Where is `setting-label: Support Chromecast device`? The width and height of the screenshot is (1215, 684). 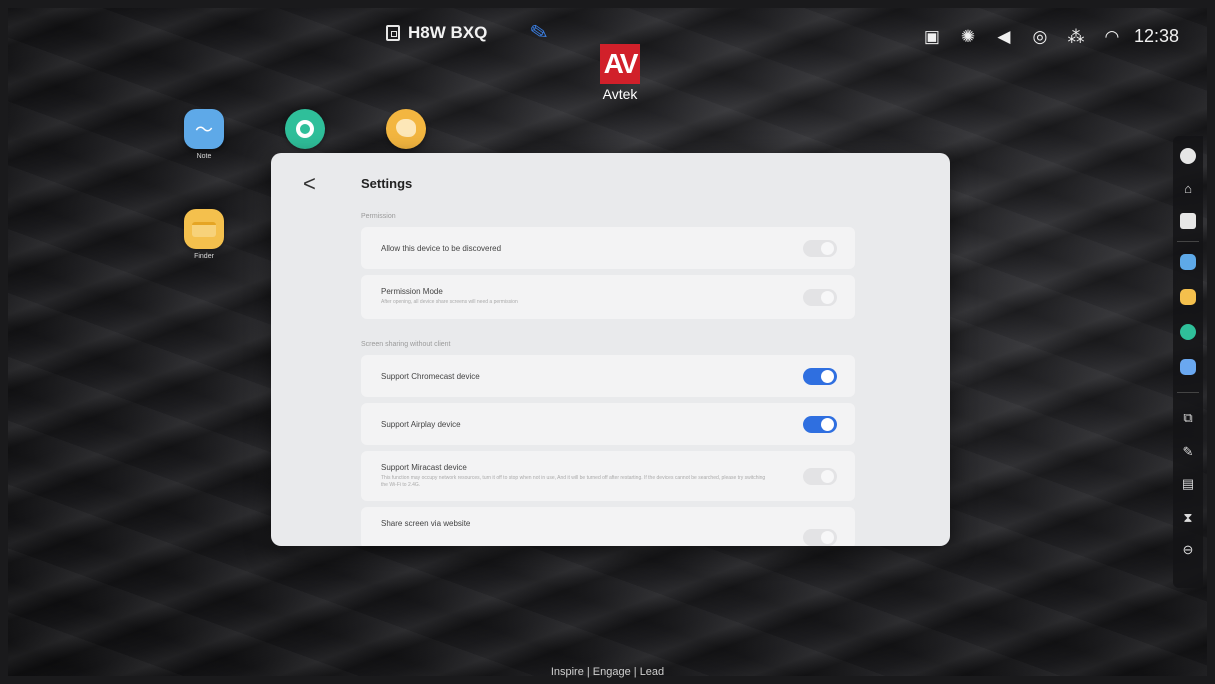 setting-label: Support Chromecast device is located at coordinates (430, 376).